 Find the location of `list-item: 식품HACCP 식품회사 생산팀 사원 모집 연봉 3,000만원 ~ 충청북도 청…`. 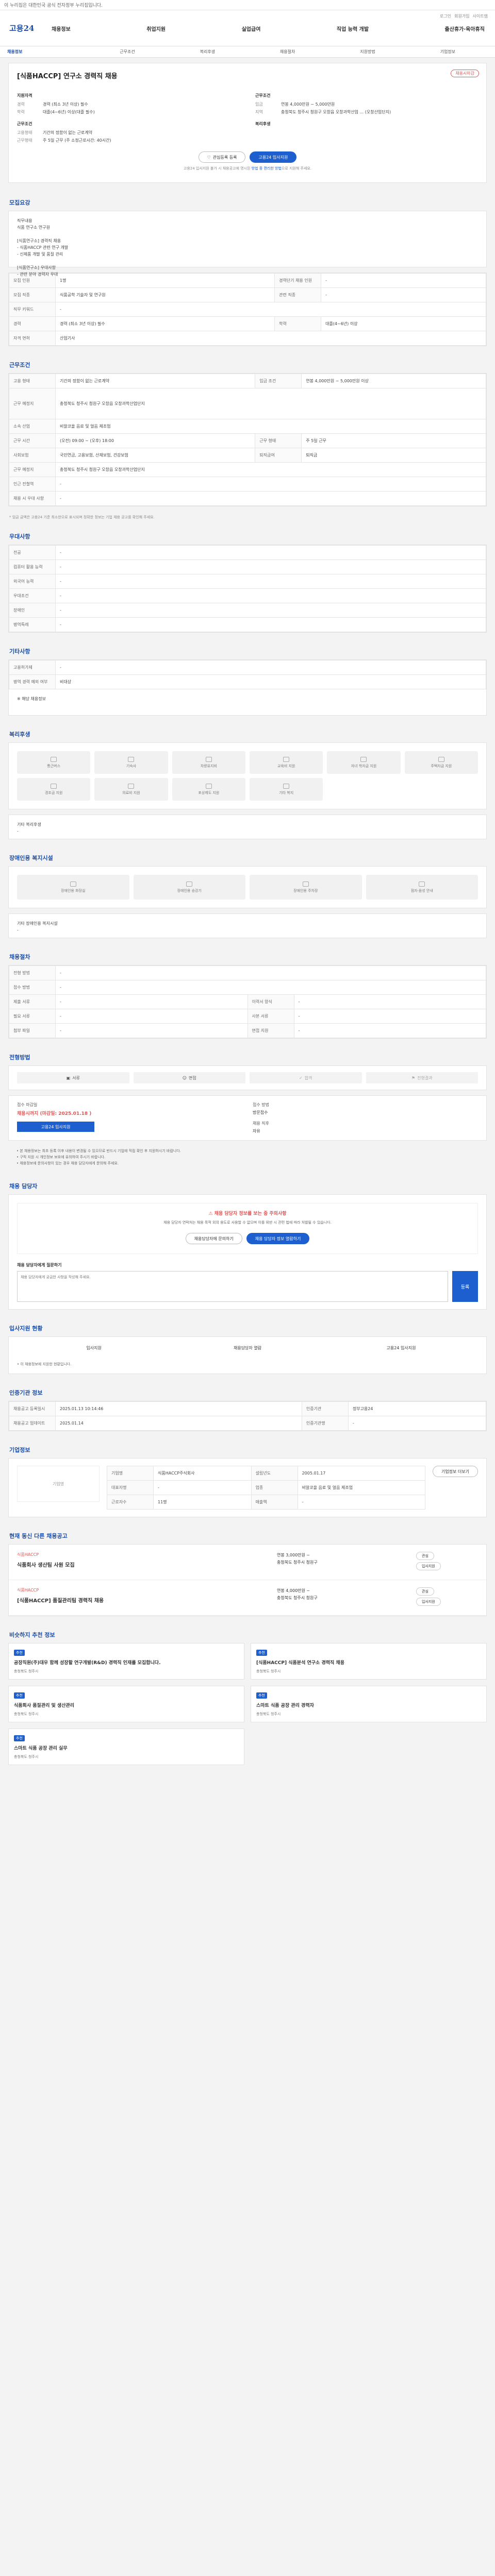

list-item: 식품HACCP 식품회사 생산팀 사원 모집 연봉 3,000만원 ~ 충청북도 청… is located at coordinates (247, 1562).